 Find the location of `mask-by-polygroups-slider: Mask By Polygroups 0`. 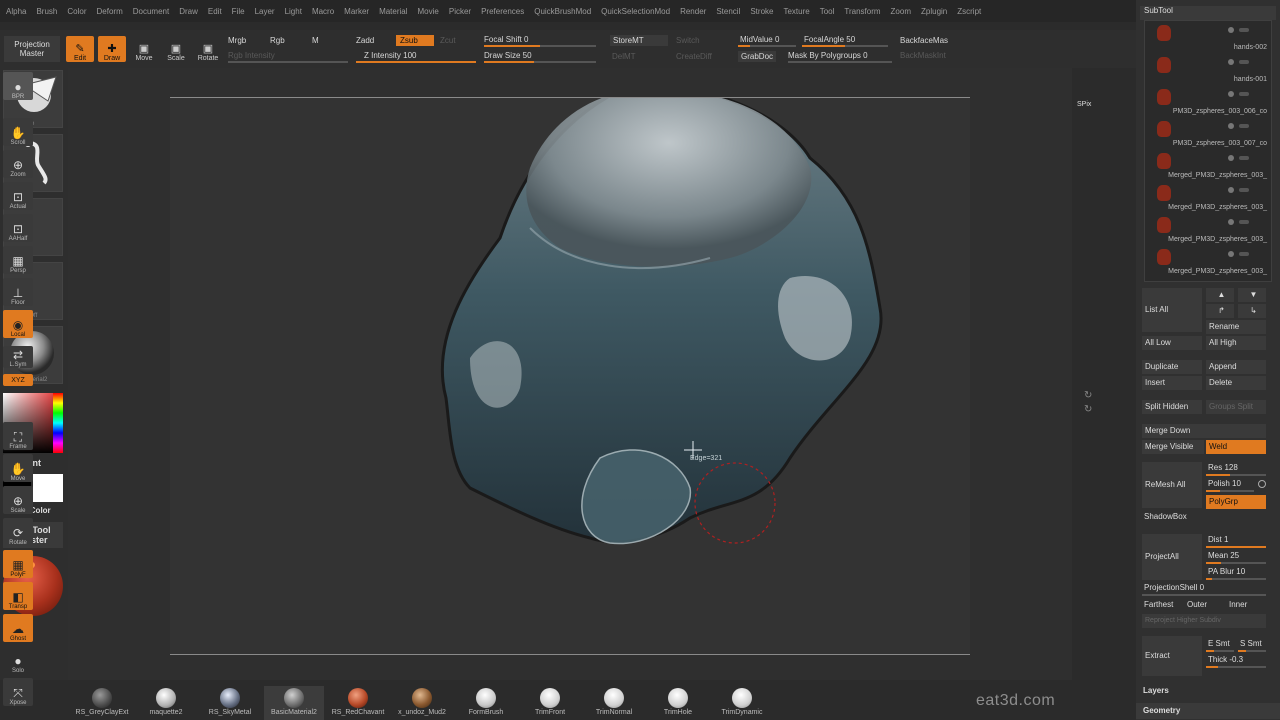

mask-by-polygroups-slider: Mask By Polygroups 0 is located at coordinates (828, 55).